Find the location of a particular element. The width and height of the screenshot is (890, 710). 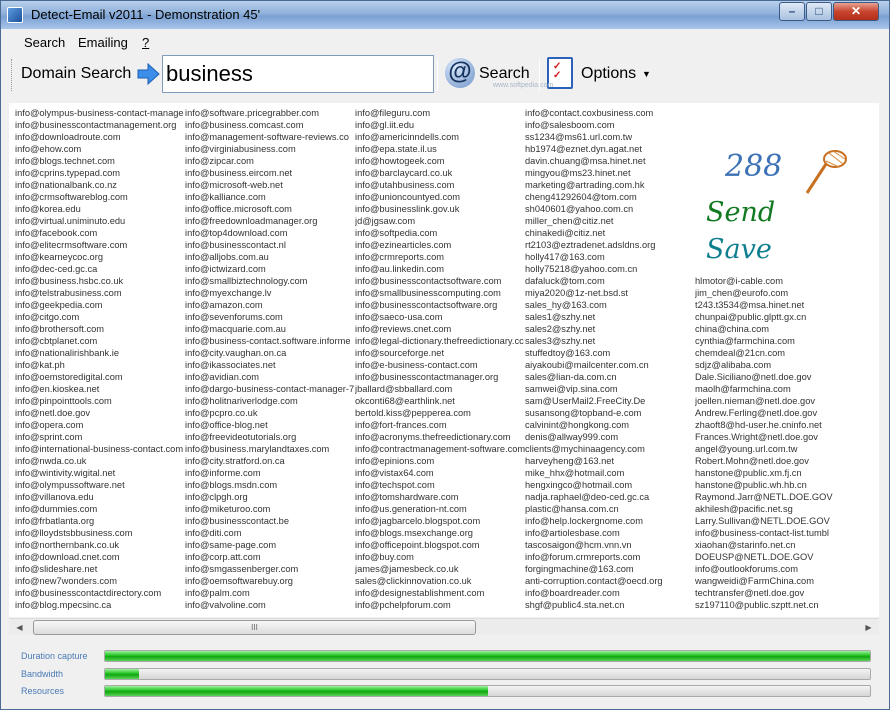

email-entry: denis@allway999.com is located at coordinates (610, 437).